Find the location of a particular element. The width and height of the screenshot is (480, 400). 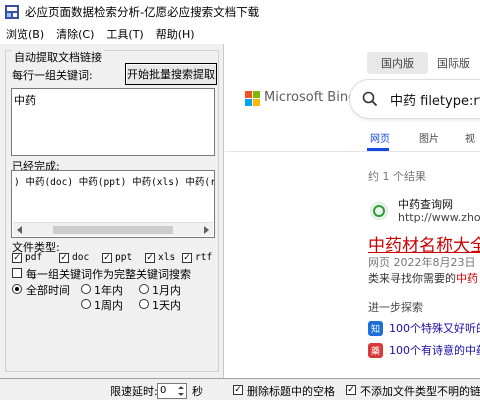

exact-keyword-label: 每一组关键词作为完整关键词搜索 is located at coordinates (108, 274).